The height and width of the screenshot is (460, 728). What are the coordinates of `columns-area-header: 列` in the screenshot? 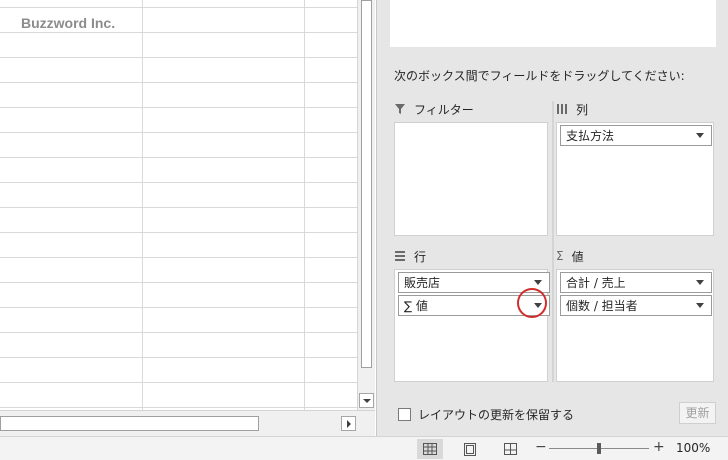 It's located at (572, 109).